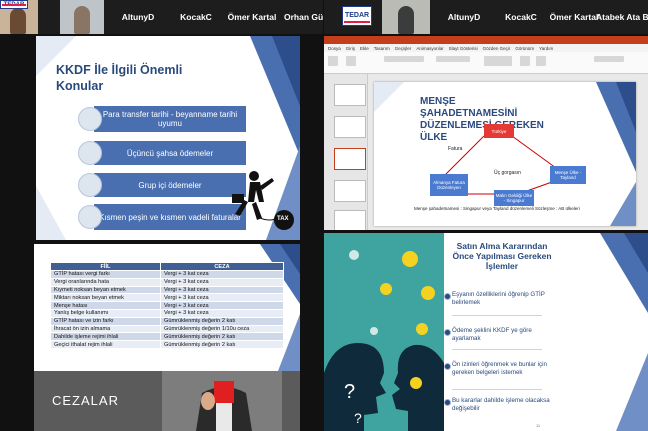 The width and height of the screenshot is (648, 431). What do you see at coordinates (497, 315) in the screenshot?
I see `bullet-divider` at bounding box center [497, 315].